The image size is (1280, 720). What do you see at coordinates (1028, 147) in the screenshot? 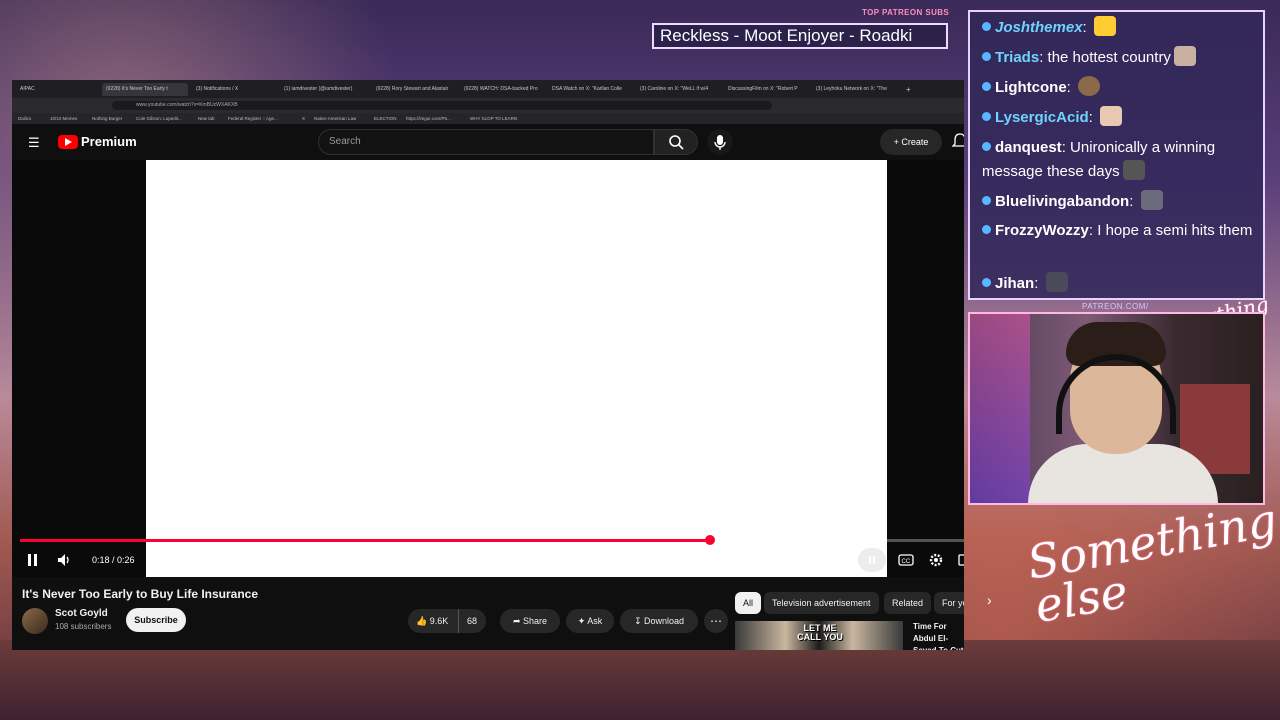
I see `chat-username: danquest` at bounding box center [1028, 147].